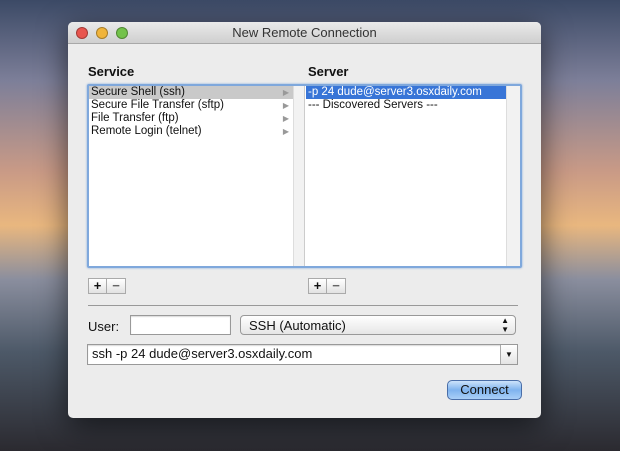 The width and height of the screenshot is (620, 451). What do you see at coordinates (138, 92) in the screenshot?
I see `service-label: Secure Shell (ssh)` at bounding box center [138, 92].